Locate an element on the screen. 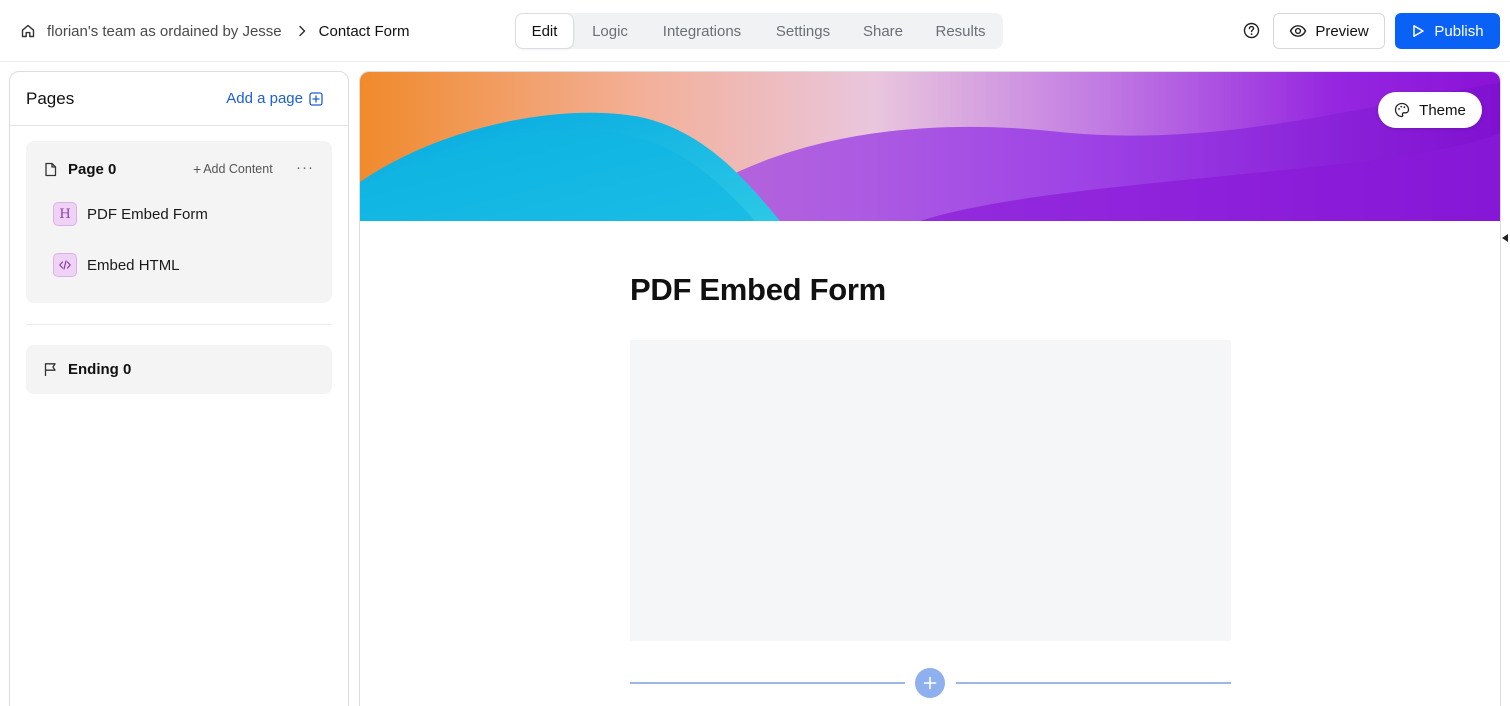 This screenshot has width=1510, height=706. tab-results: Results is located at coordinates (960, 31).